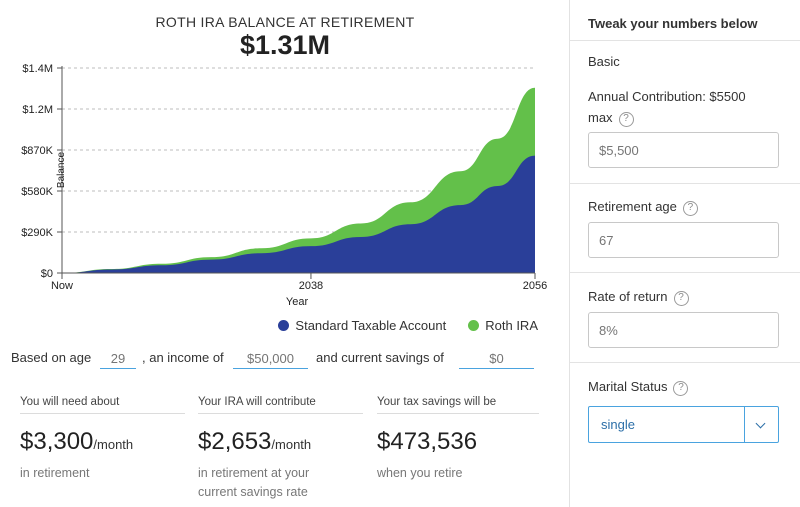  Describe the element at coordinates (673, 23) in the screenshot. I see `panel-title: Tweak your numbers below` at that location.